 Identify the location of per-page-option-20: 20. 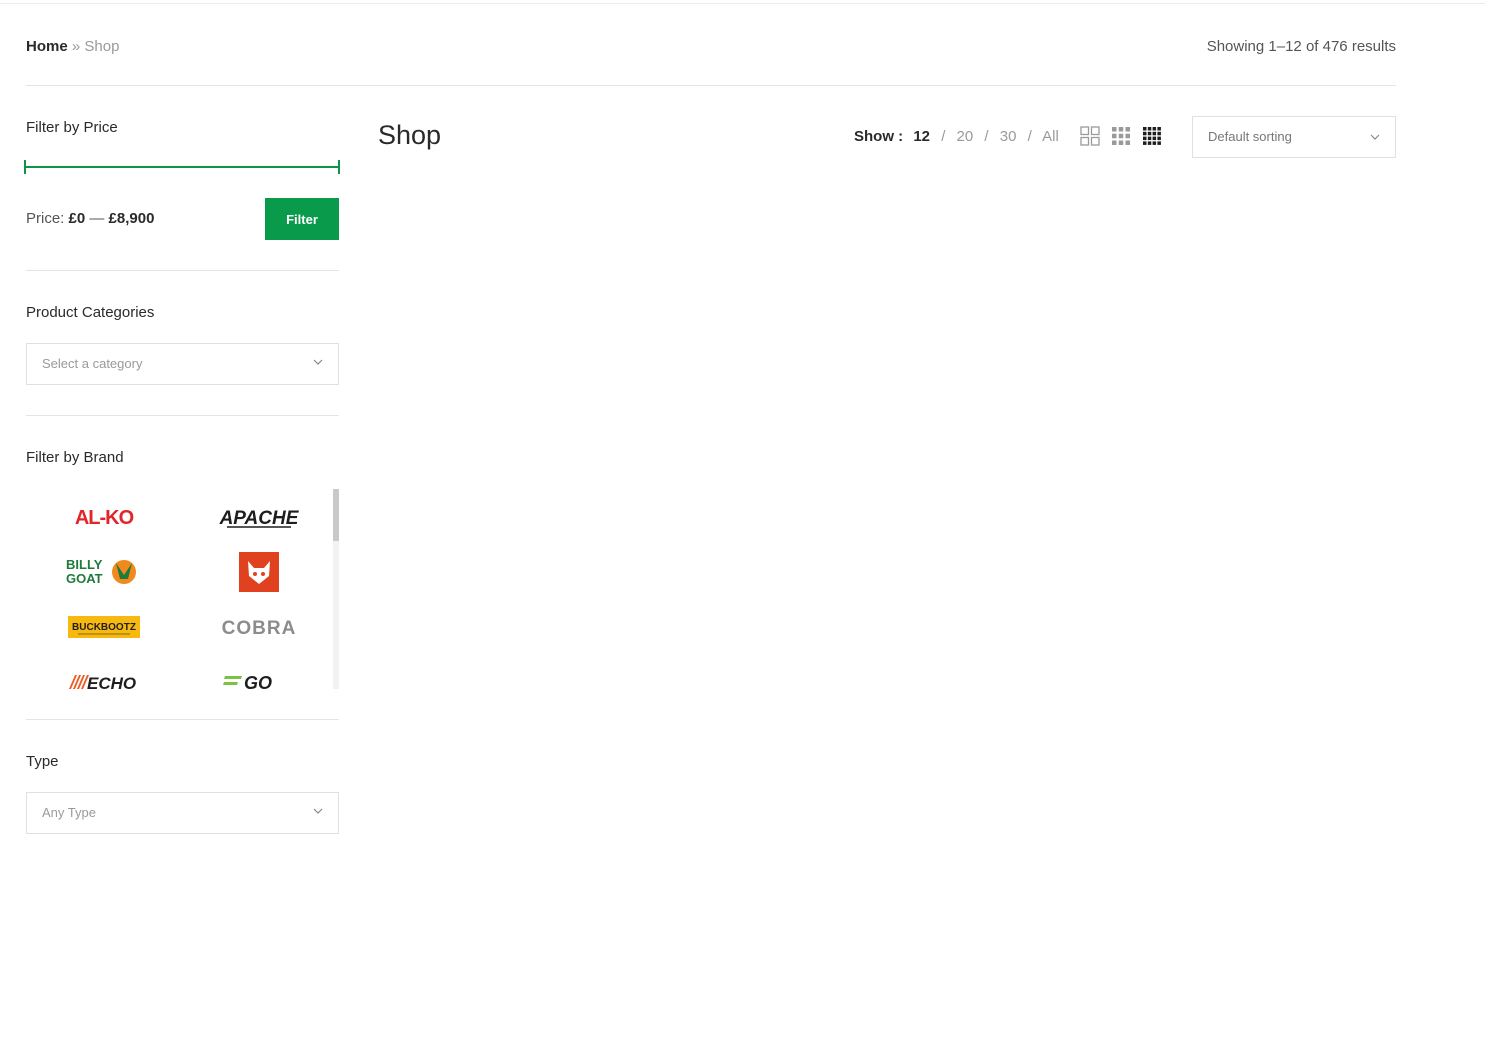
(965, 136).